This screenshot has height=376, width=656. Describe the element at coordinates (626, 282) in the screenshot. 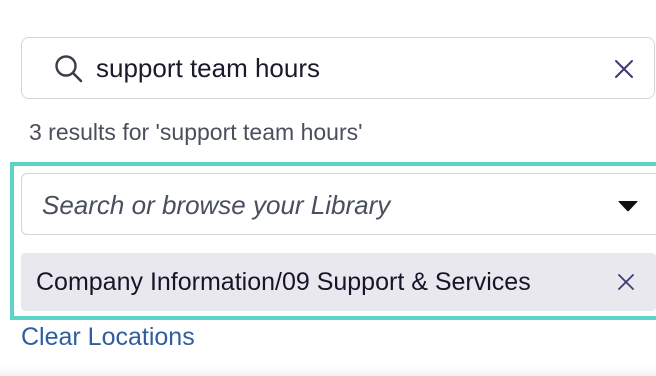

I see `remove-location-icon` at that location.